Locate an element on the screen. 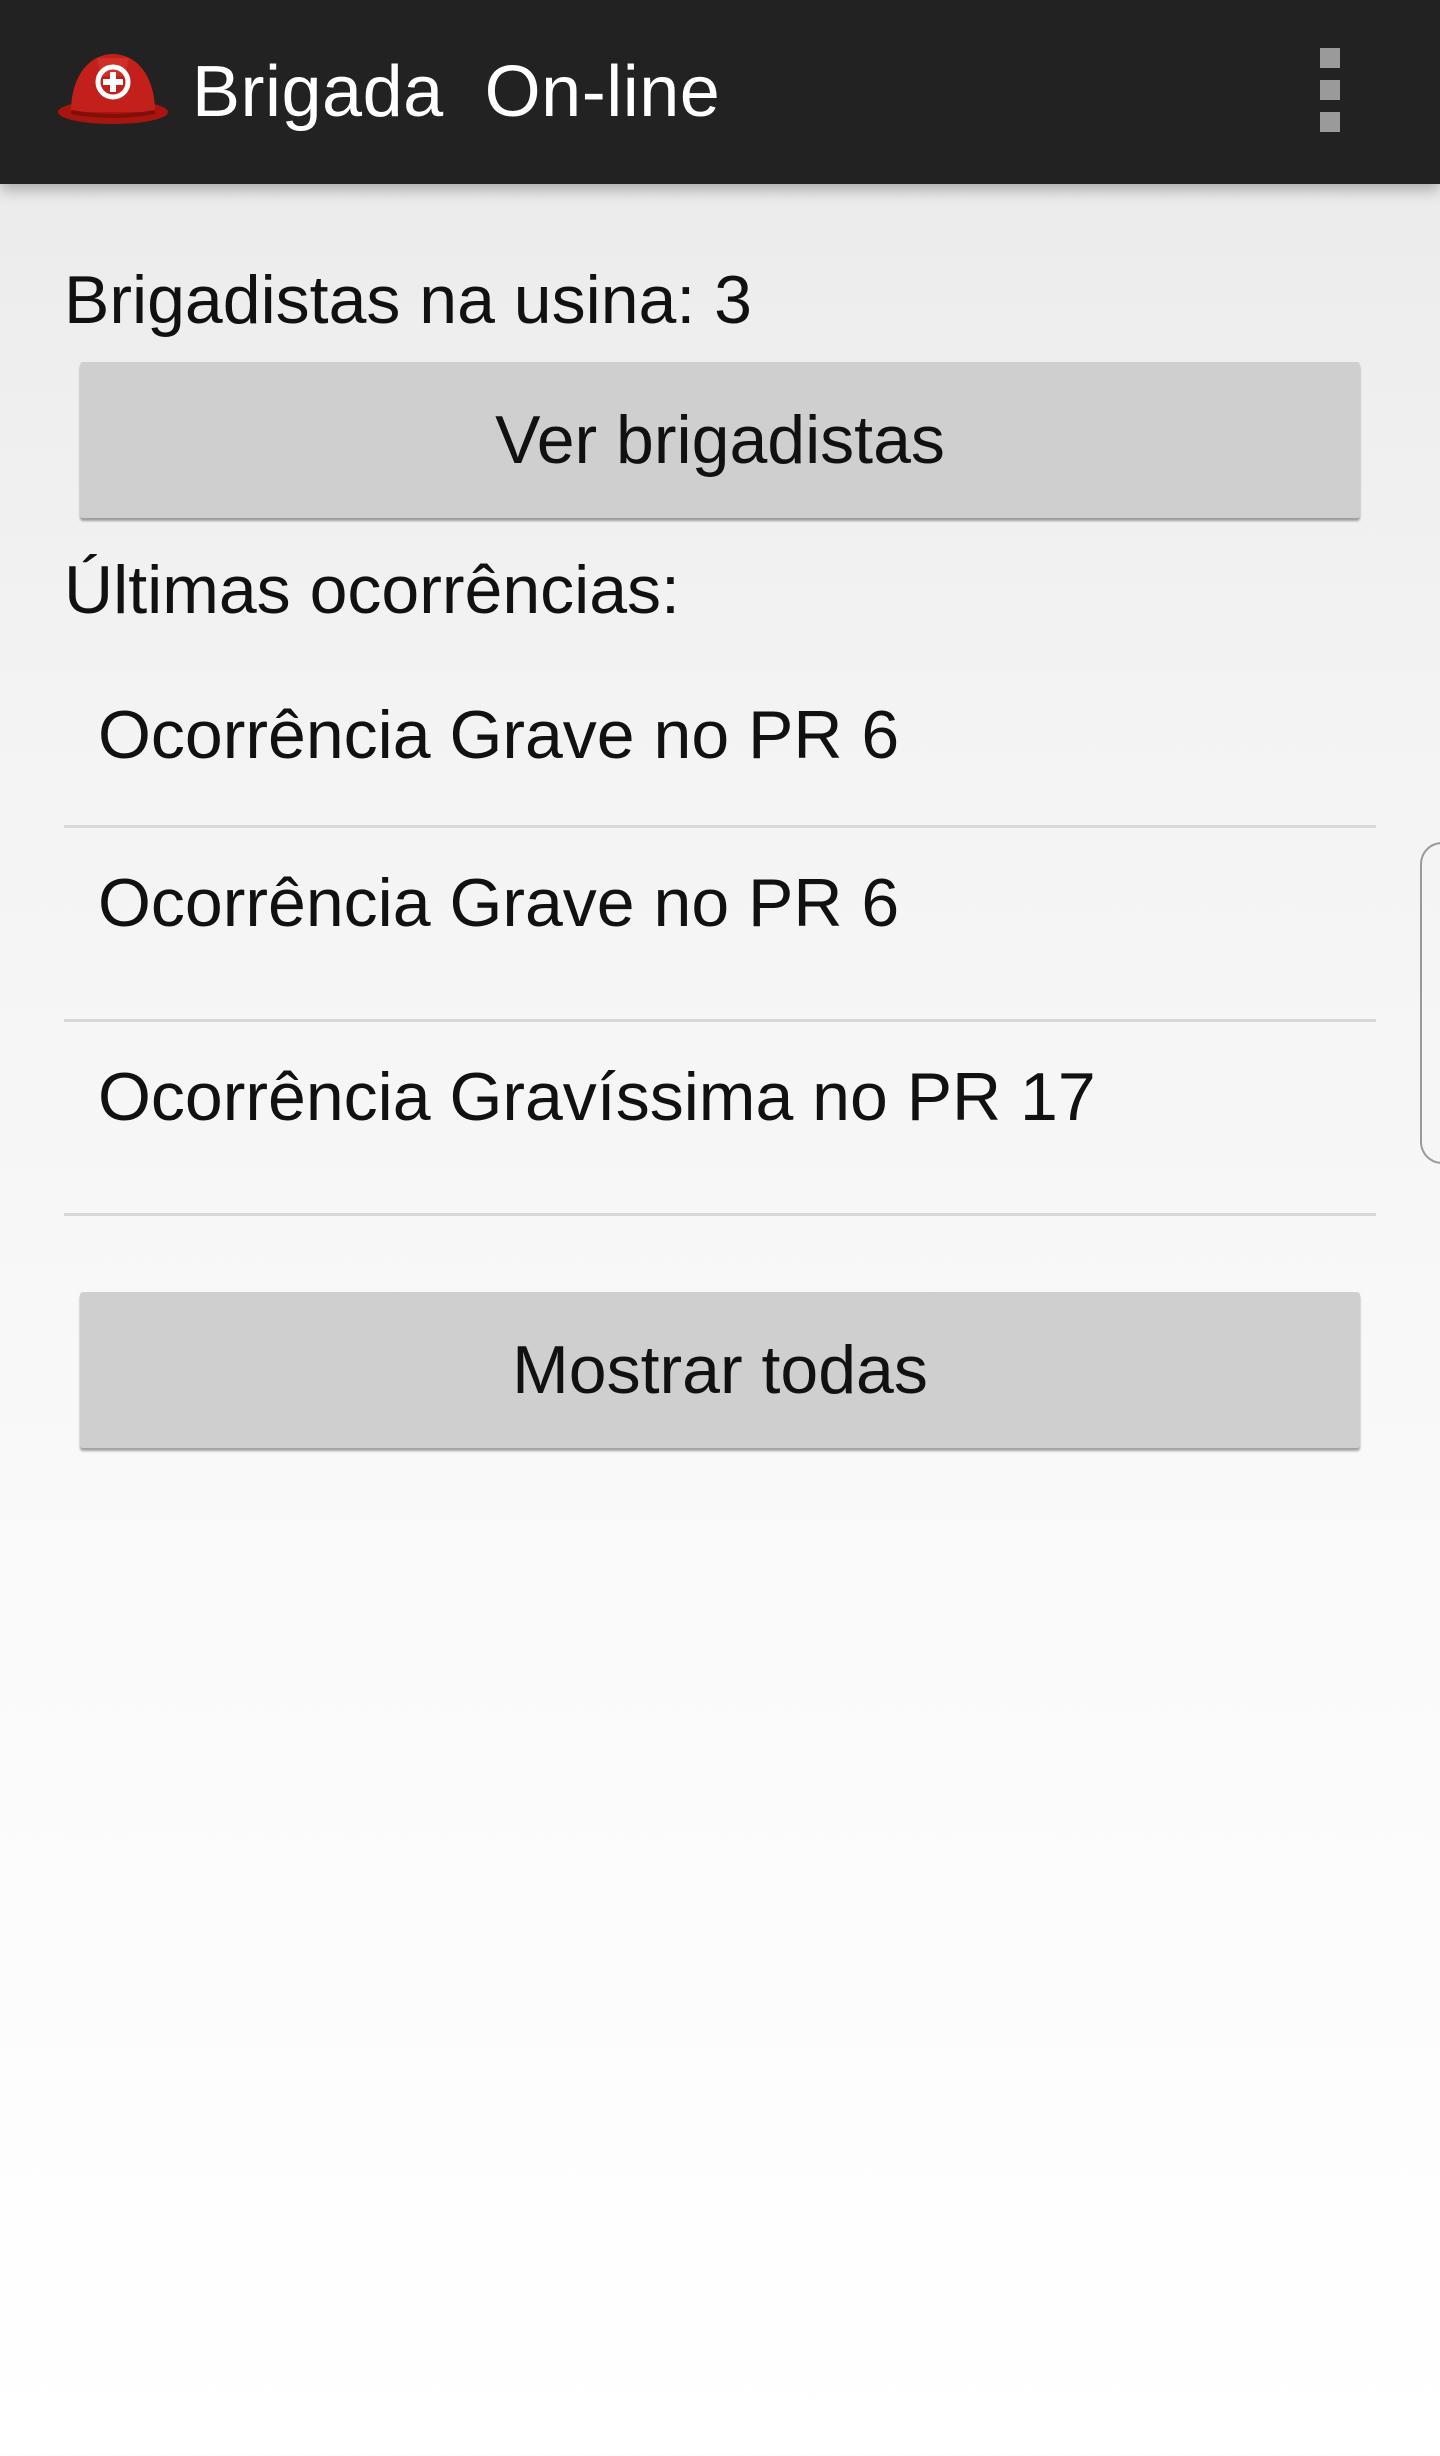  brigadistas-count-value: 3 is located at coordinates (733, 300).